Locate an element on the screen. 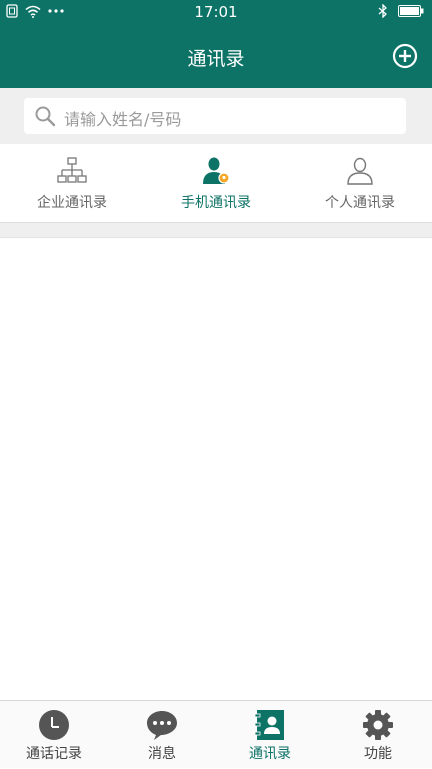 The width and height of the screenshot is (432, 769). bottom-nav: 通话记录 消息 通讯录 功能 is located at coordinates (216, 734).